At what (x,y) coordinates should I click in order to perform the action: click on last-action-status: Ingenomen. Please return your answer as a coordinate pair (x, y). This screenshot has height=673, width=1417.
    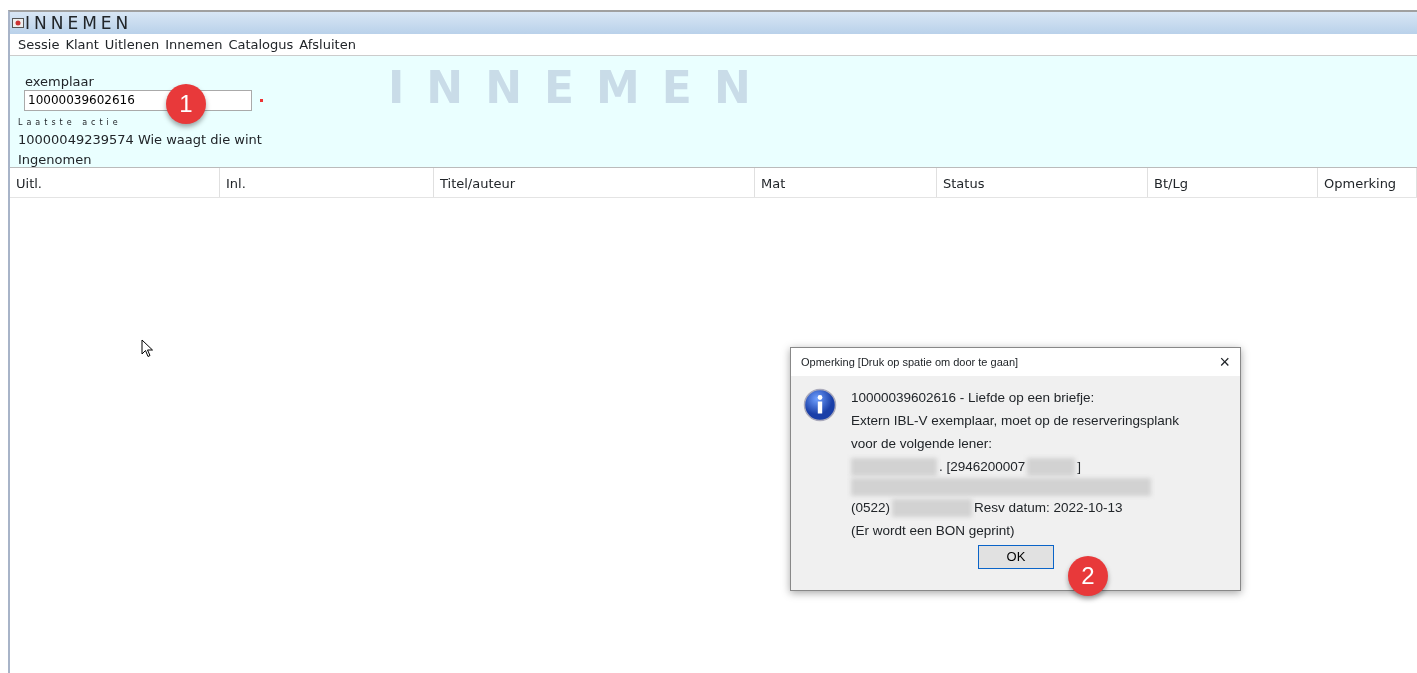
    Looking at the image, I should click on (55, 159).